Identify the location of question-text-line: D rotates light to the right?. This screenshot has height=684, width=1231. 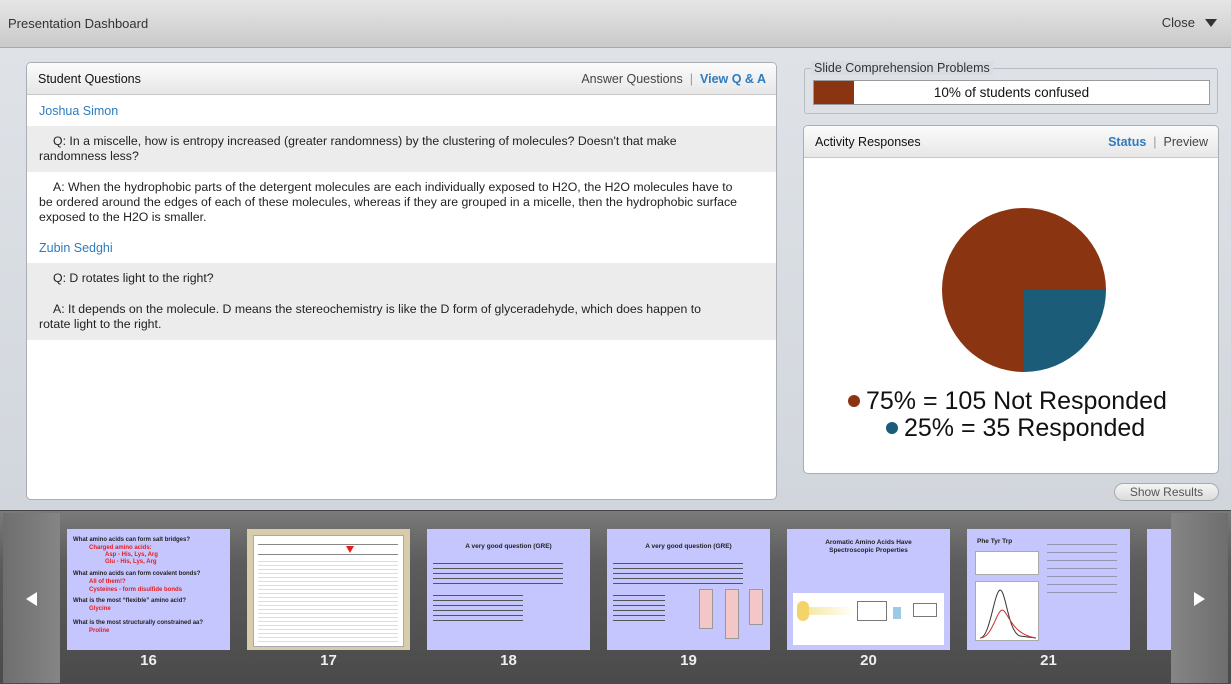
(141, 278).